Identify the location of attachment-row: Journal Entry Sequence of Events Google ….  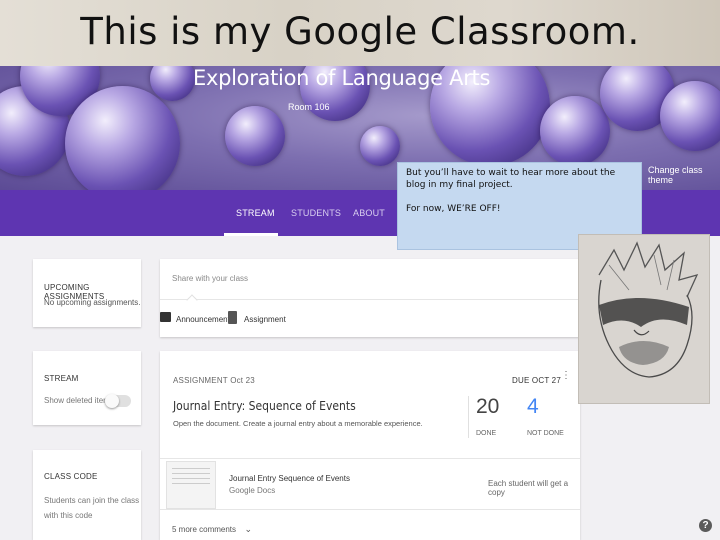
(370, 484).